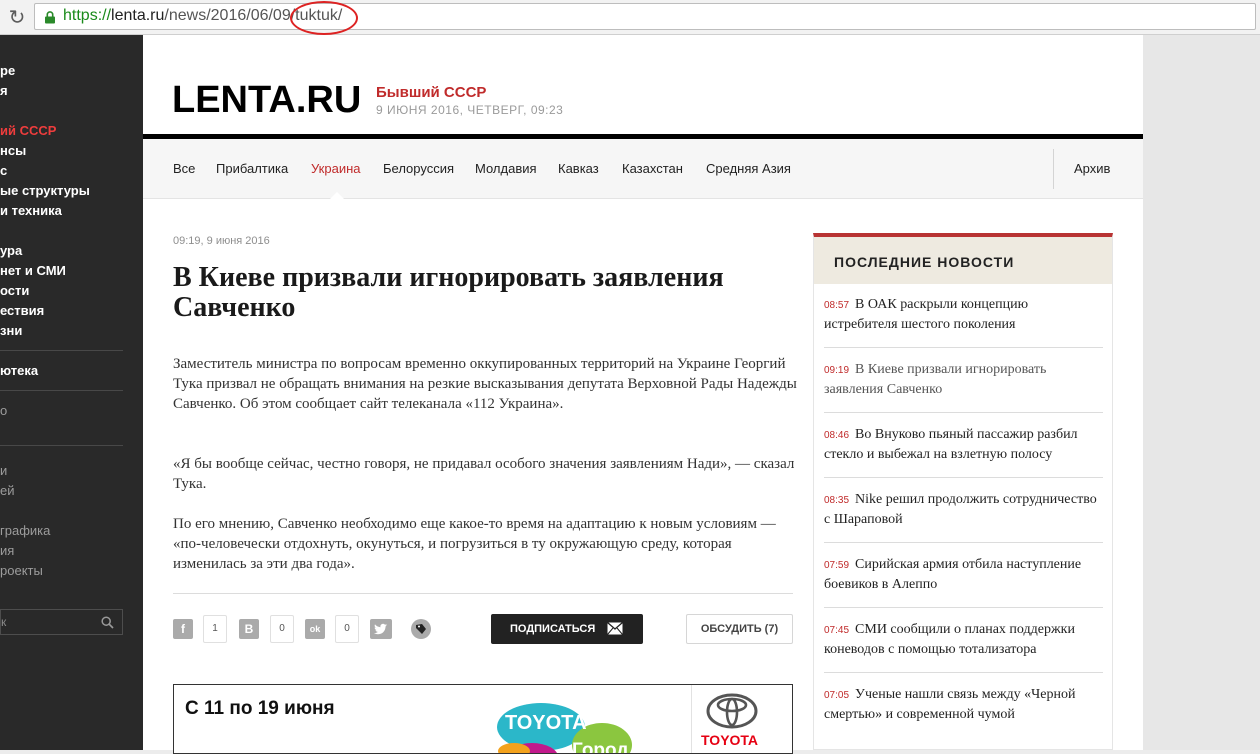  What do you see at coordinates (7, 70) in the screenshot?
I see `sidebar-item: ре` at bounding box center [7, 70].